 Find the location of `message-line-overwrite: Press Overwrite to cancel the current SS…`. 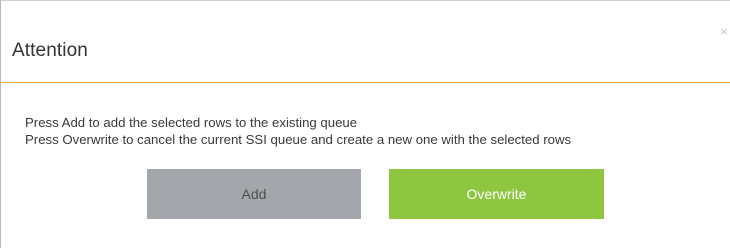

message-line-overwrite: Press Overwrite to cancel the current SS… is located at coordinates (298, 139).